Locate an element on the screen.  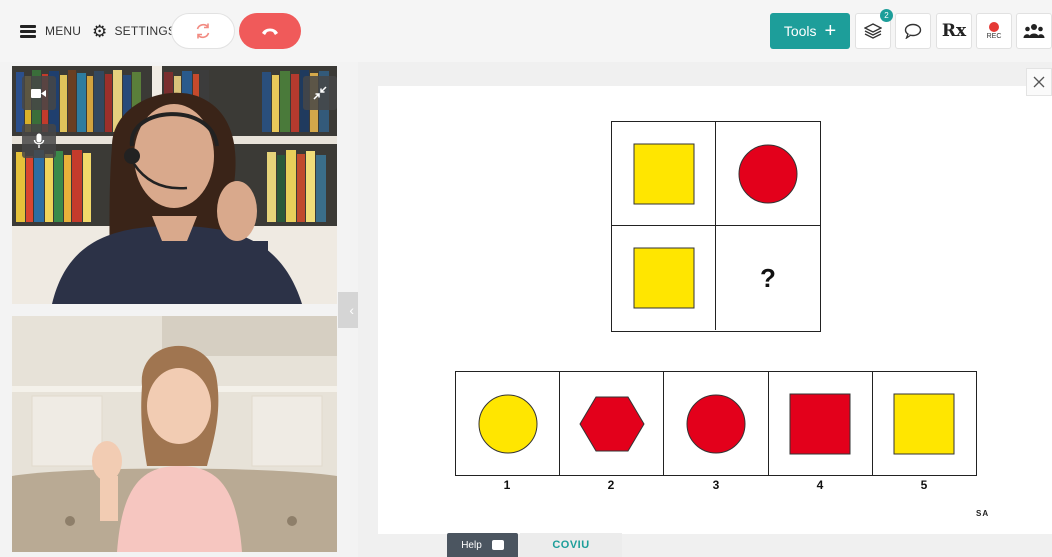
close-icon is located at coordinates (1039, 82).